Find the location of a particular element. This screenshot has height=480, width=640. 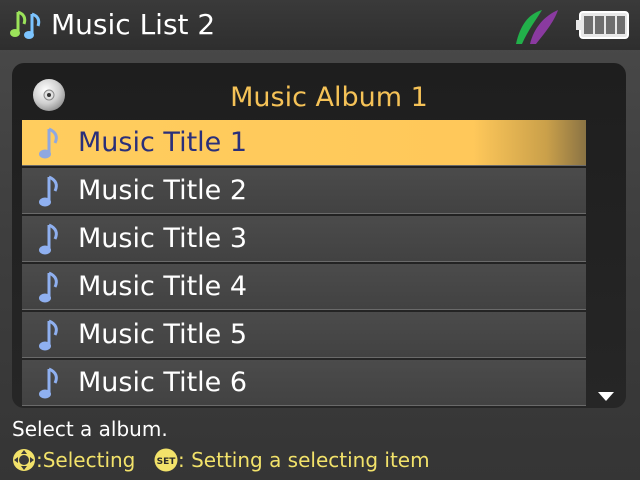

track-item-6: Music Title 6 is located at coordinates (304, 383).